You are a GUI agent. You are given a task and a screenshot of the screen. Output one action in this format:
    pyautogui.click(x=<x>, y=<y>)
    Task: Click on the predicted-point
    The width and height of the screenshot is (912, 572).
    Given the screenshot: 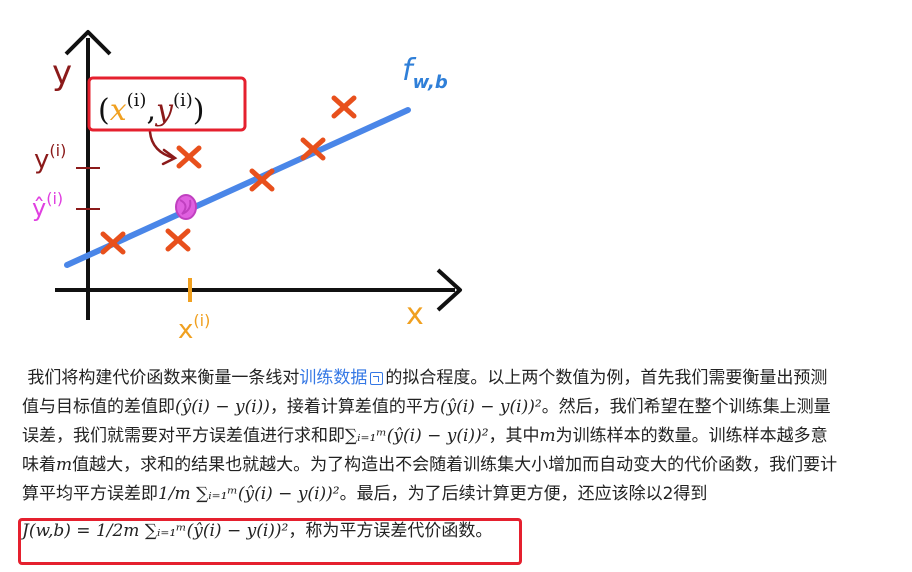 What is the action you would take?
    pyautogui.click(x=186, y=207)
    